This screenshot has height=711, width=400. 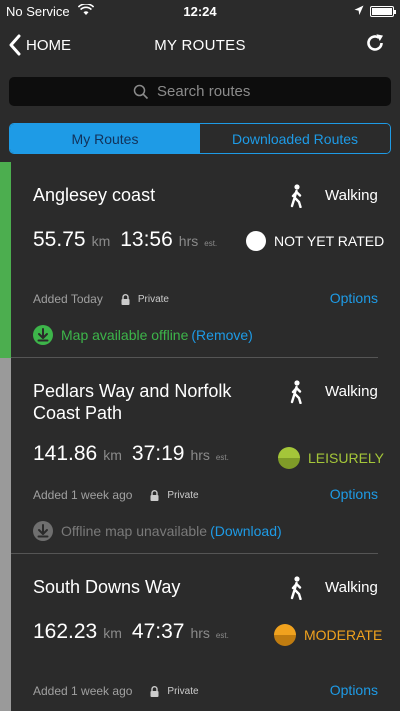 I want to click on duration-value: 37:19, so click(x=158, y=453).